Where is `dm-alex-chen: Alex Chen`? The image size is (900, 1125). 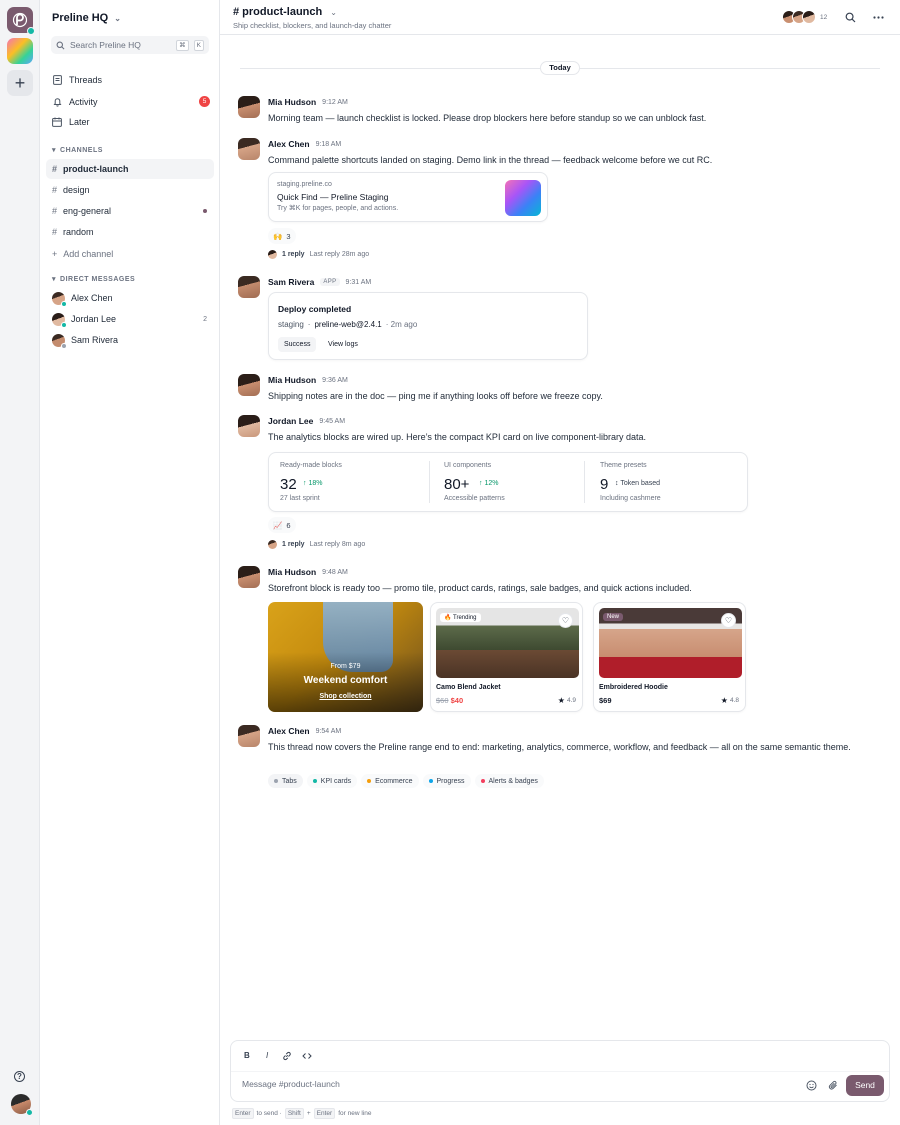 dm-alex-chen: Alex Chen is located at coordinates (130, 298).